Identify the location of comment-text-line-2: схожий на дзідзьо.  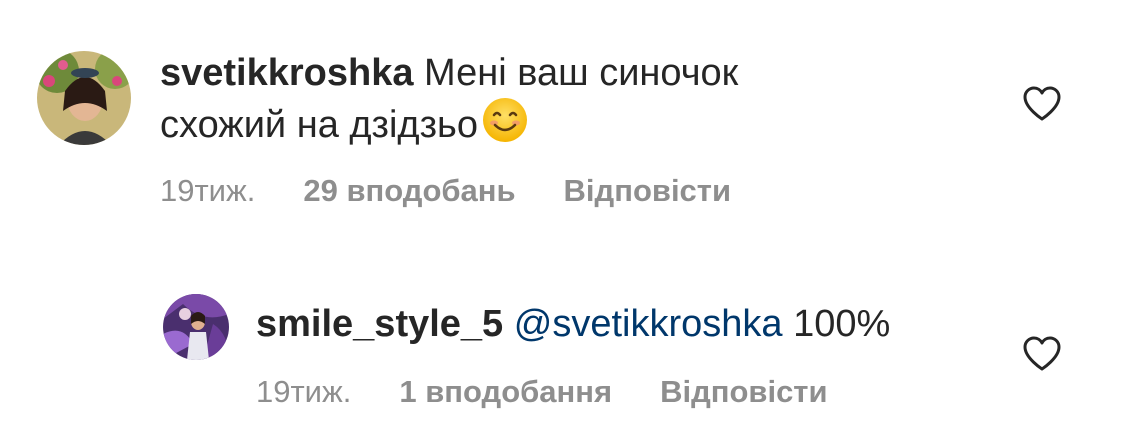
(344, 127).